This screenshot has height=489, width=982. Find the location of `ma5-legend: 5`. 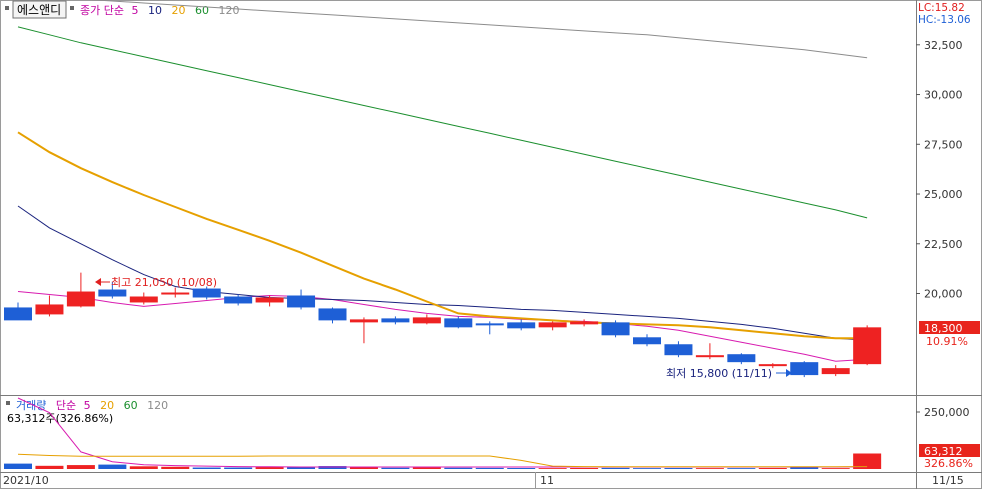

ma5-legend: 5 is located at coordinates (134, 10).